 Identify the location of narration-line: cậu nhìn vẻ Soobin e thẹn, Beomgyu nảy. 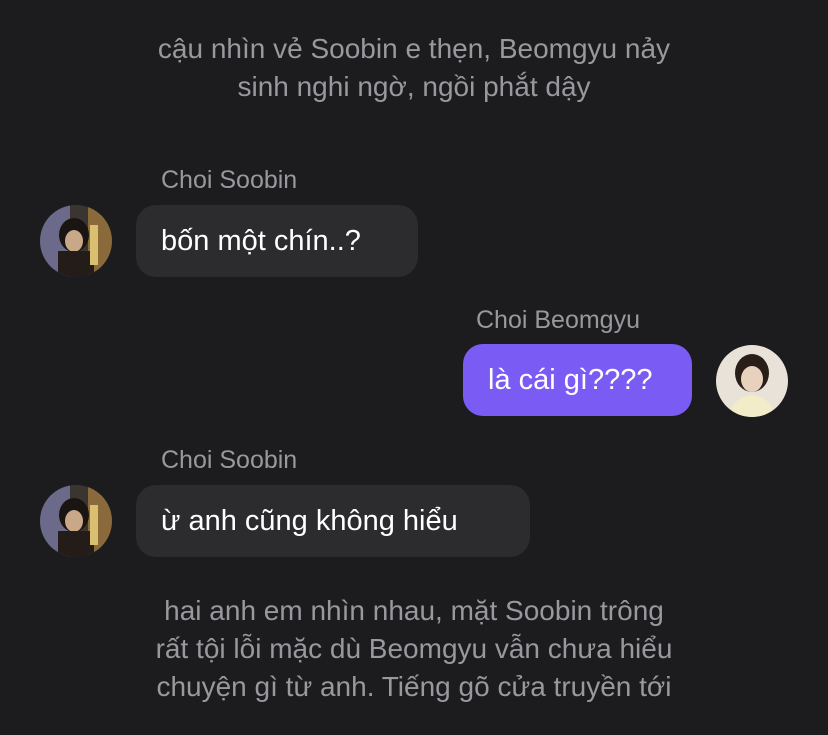
(414, 48).